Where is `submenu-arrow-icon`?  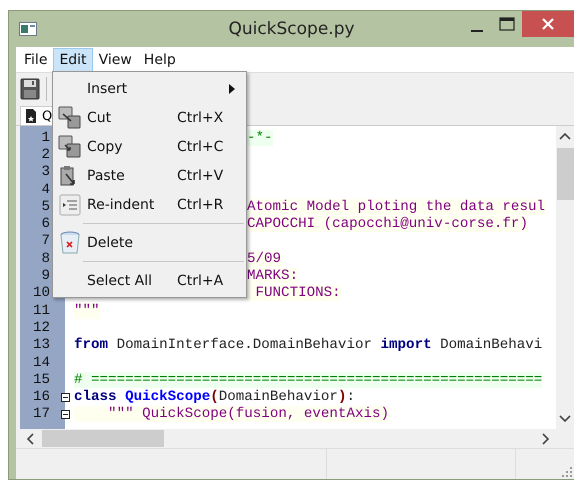
submenu-arrow-icon is located at coordinates (232, 89).